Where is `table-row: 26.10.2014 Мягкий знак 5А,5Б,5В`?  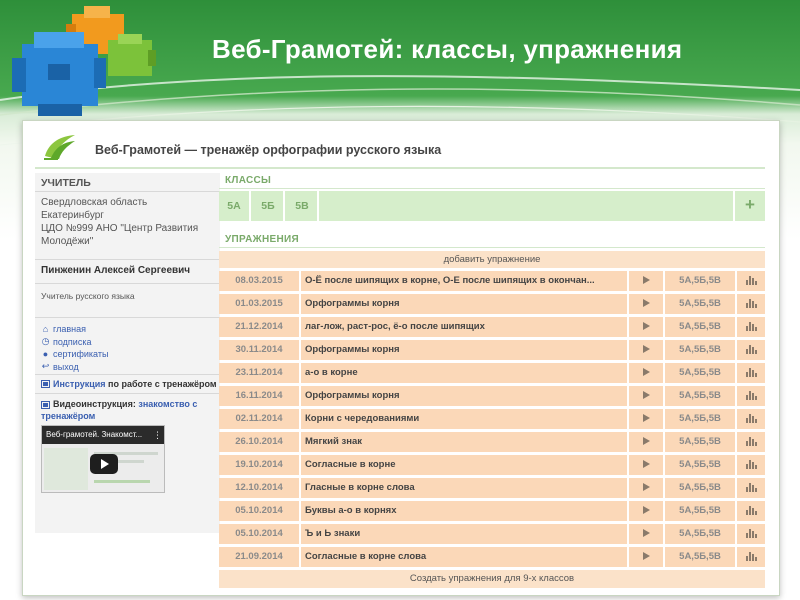
table-row: 26.10.2014 Мягкий знак 5А,5Б,5В is located at coordinates (492, 442).